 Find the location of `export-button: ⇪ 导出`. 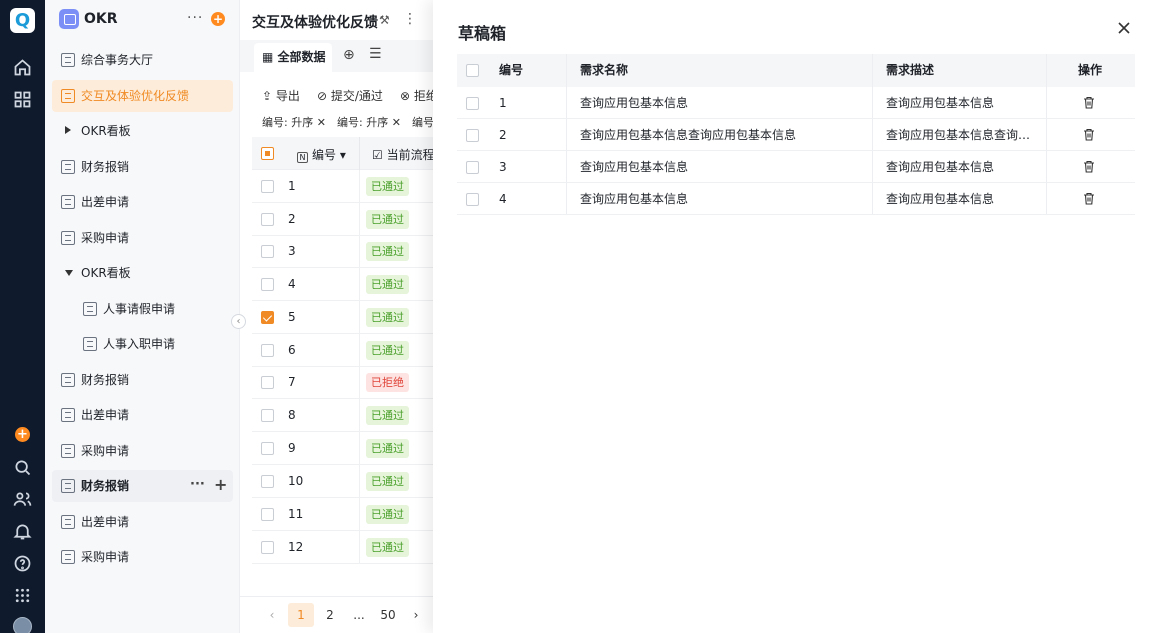

export-button: ⇪ 导出 is located at coordinates (281, 95).